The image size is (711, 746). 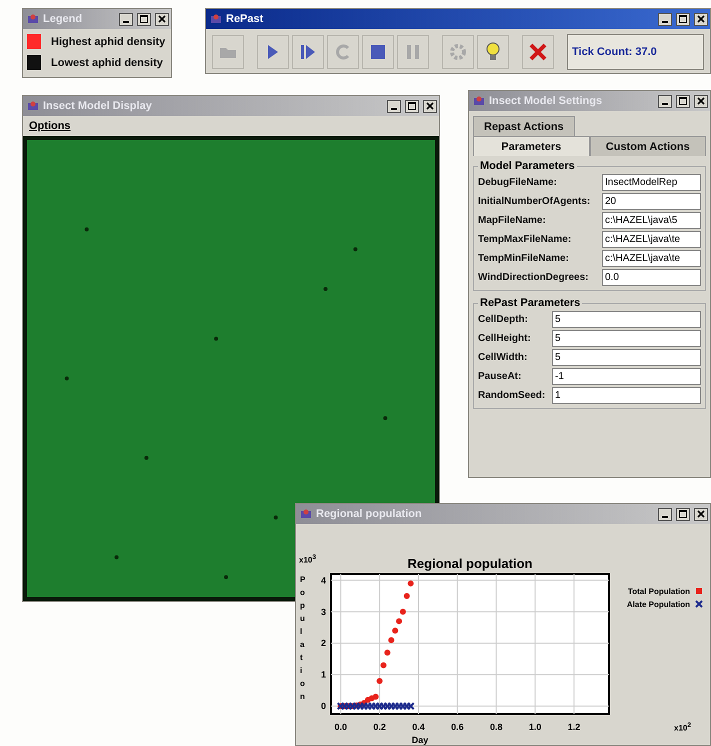 What do you see at coordinates (323, 580) in the screenshot?
I see `y-tick-label: 4` at bounding box center [323, 580].